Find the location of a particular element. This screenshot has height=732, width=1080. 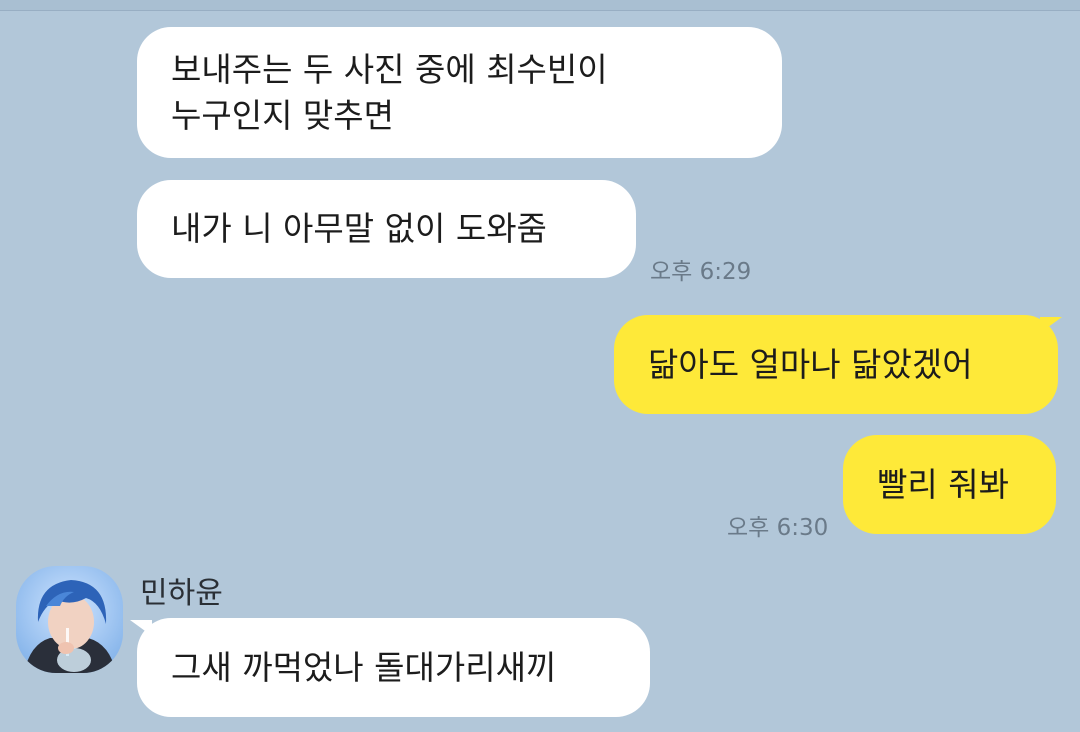

message-text-line: 닮아도 얼마나 닮았겠어 is located at coordinates (810, 364).